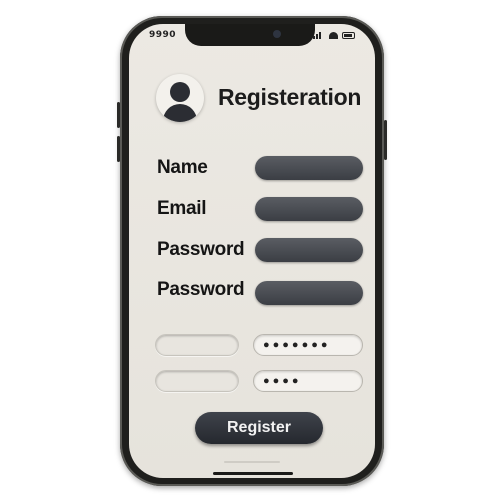  I want to click on status-icons, so click(334, 35).